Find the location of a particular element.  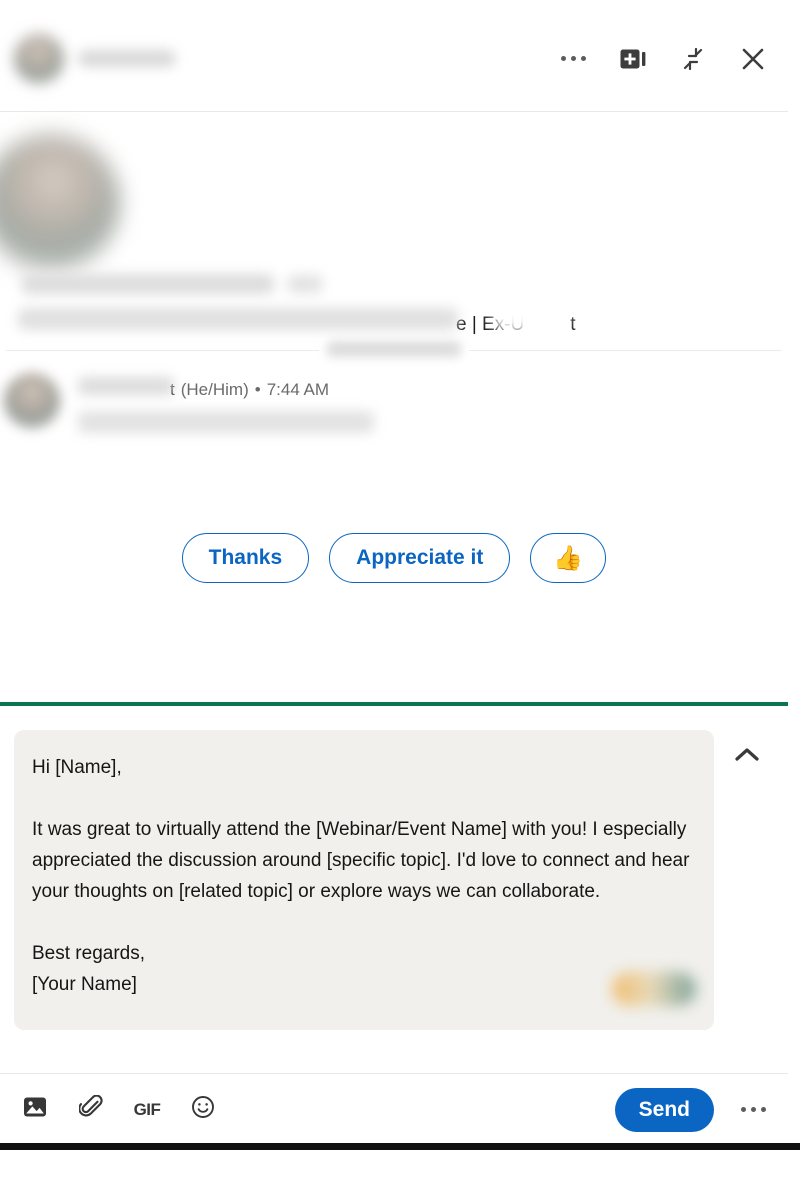

quick-reply-bar: Thanks Appreciate it 👍 is located at coordinates (394, 558).